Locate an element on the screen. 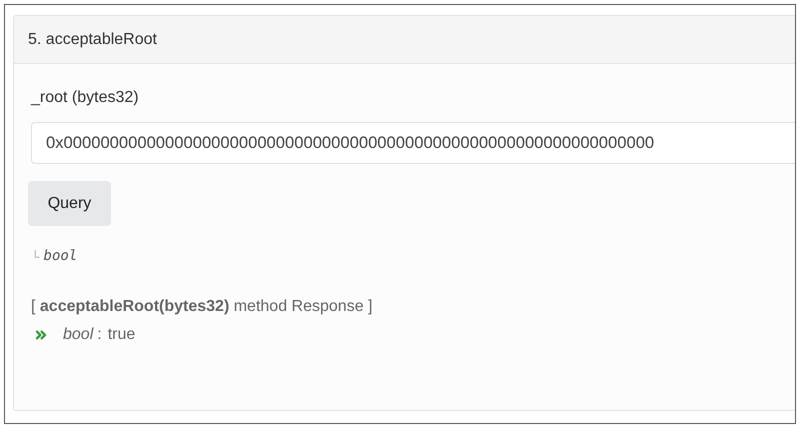 The width and height of the screenshot is (800, 428). input-field: 0x0000000000000000000000000000000000000000000000000000000000000000 is located at coordinates (413, 143).